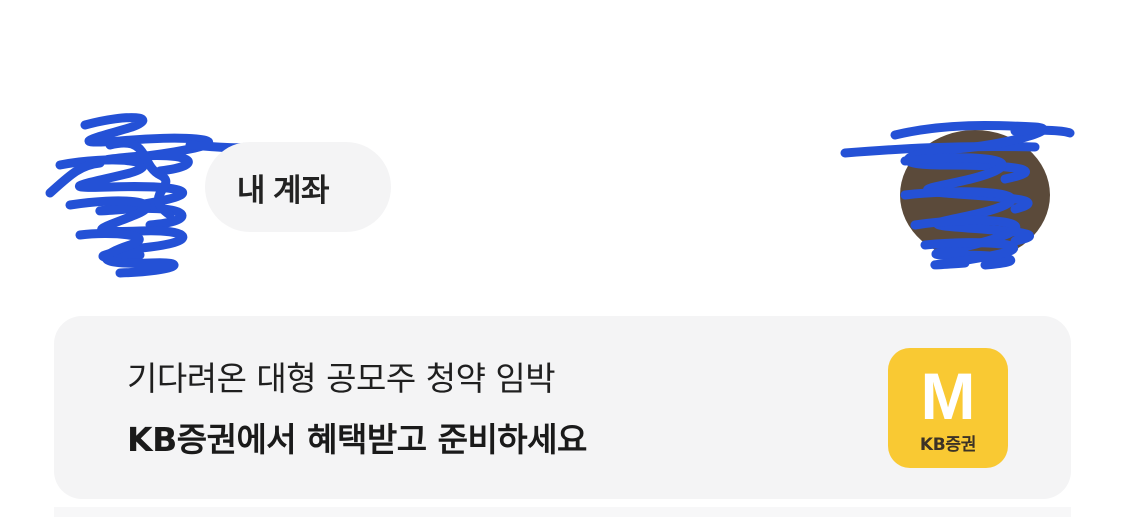  I want to click on my-account-button: 내 계좌, so click(298, 187).